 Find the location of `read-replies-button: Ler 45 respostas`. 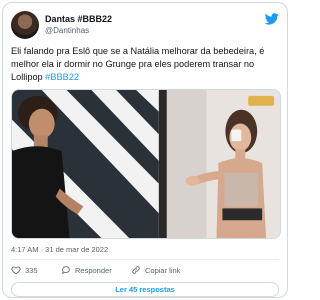

read-replies-button: Ler 45 respostas is located at coordinates (145, 289).